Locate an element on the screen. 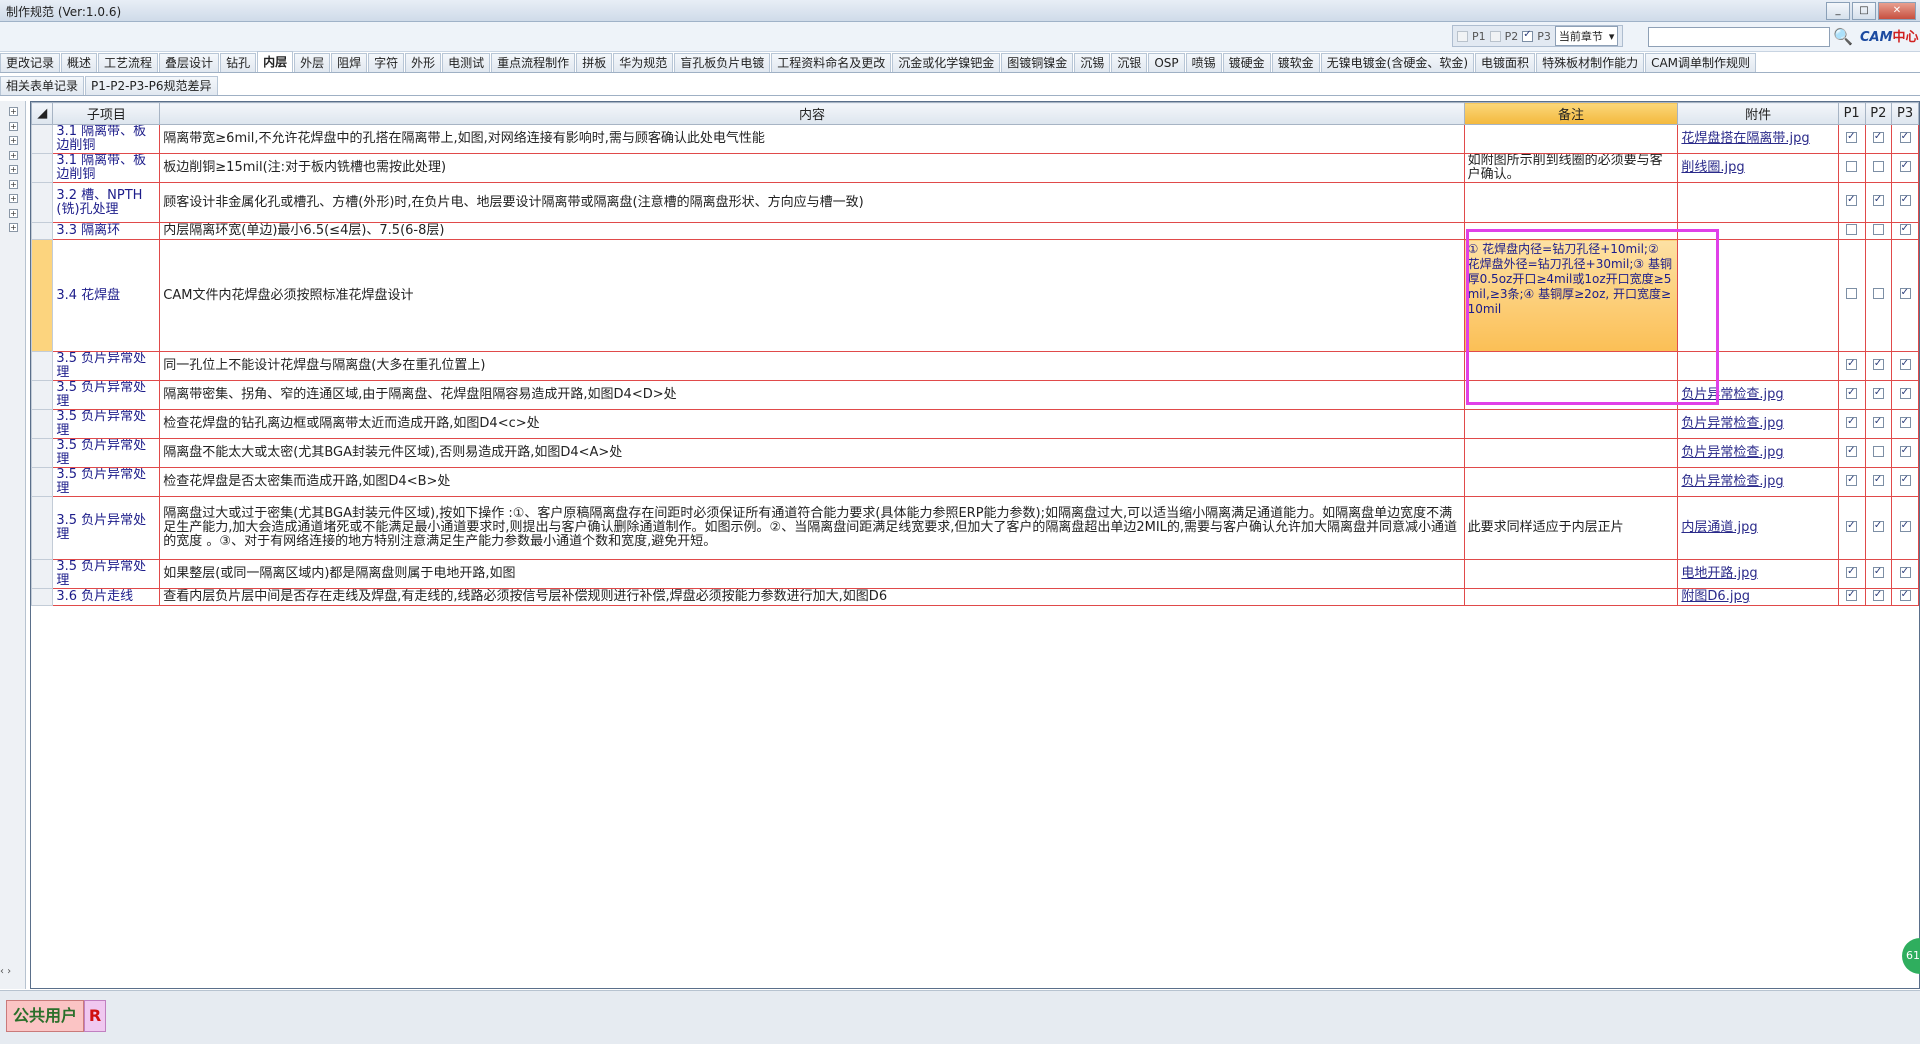  tab-tabs_row1-23: 镀软金 is located at coordinates (1295, 62).